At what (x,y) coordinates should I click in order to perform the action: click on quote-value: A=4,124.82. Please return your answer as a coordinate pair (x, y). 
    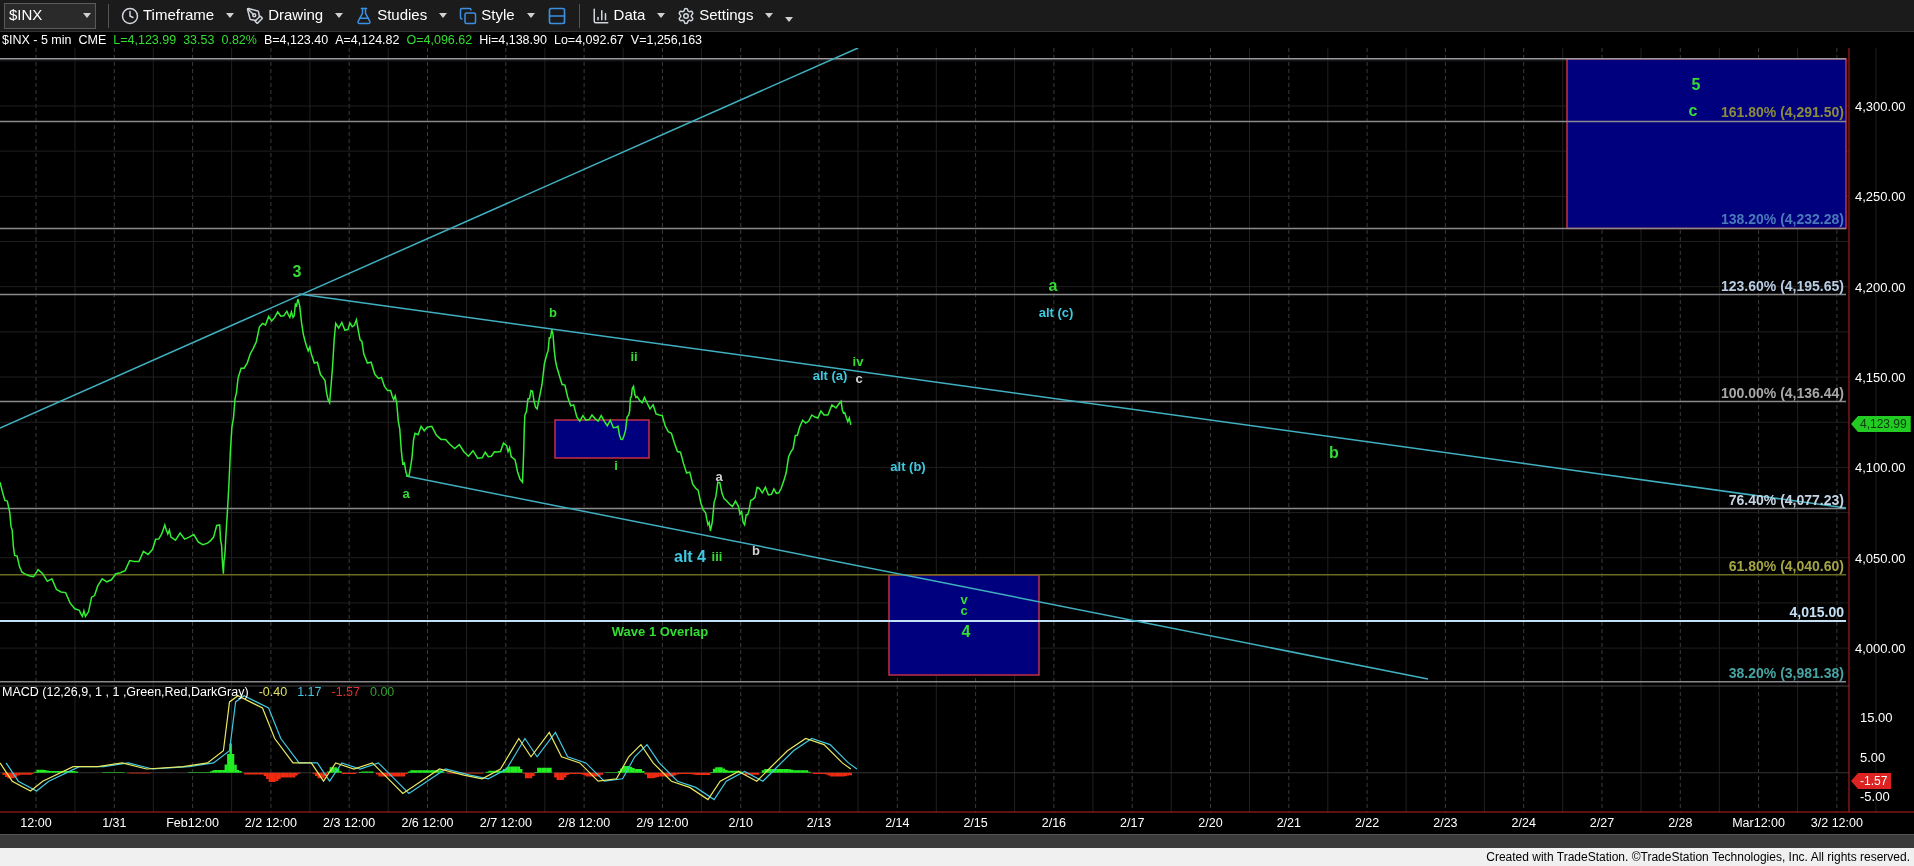
    Looking at the image, I should click on (367, 40).